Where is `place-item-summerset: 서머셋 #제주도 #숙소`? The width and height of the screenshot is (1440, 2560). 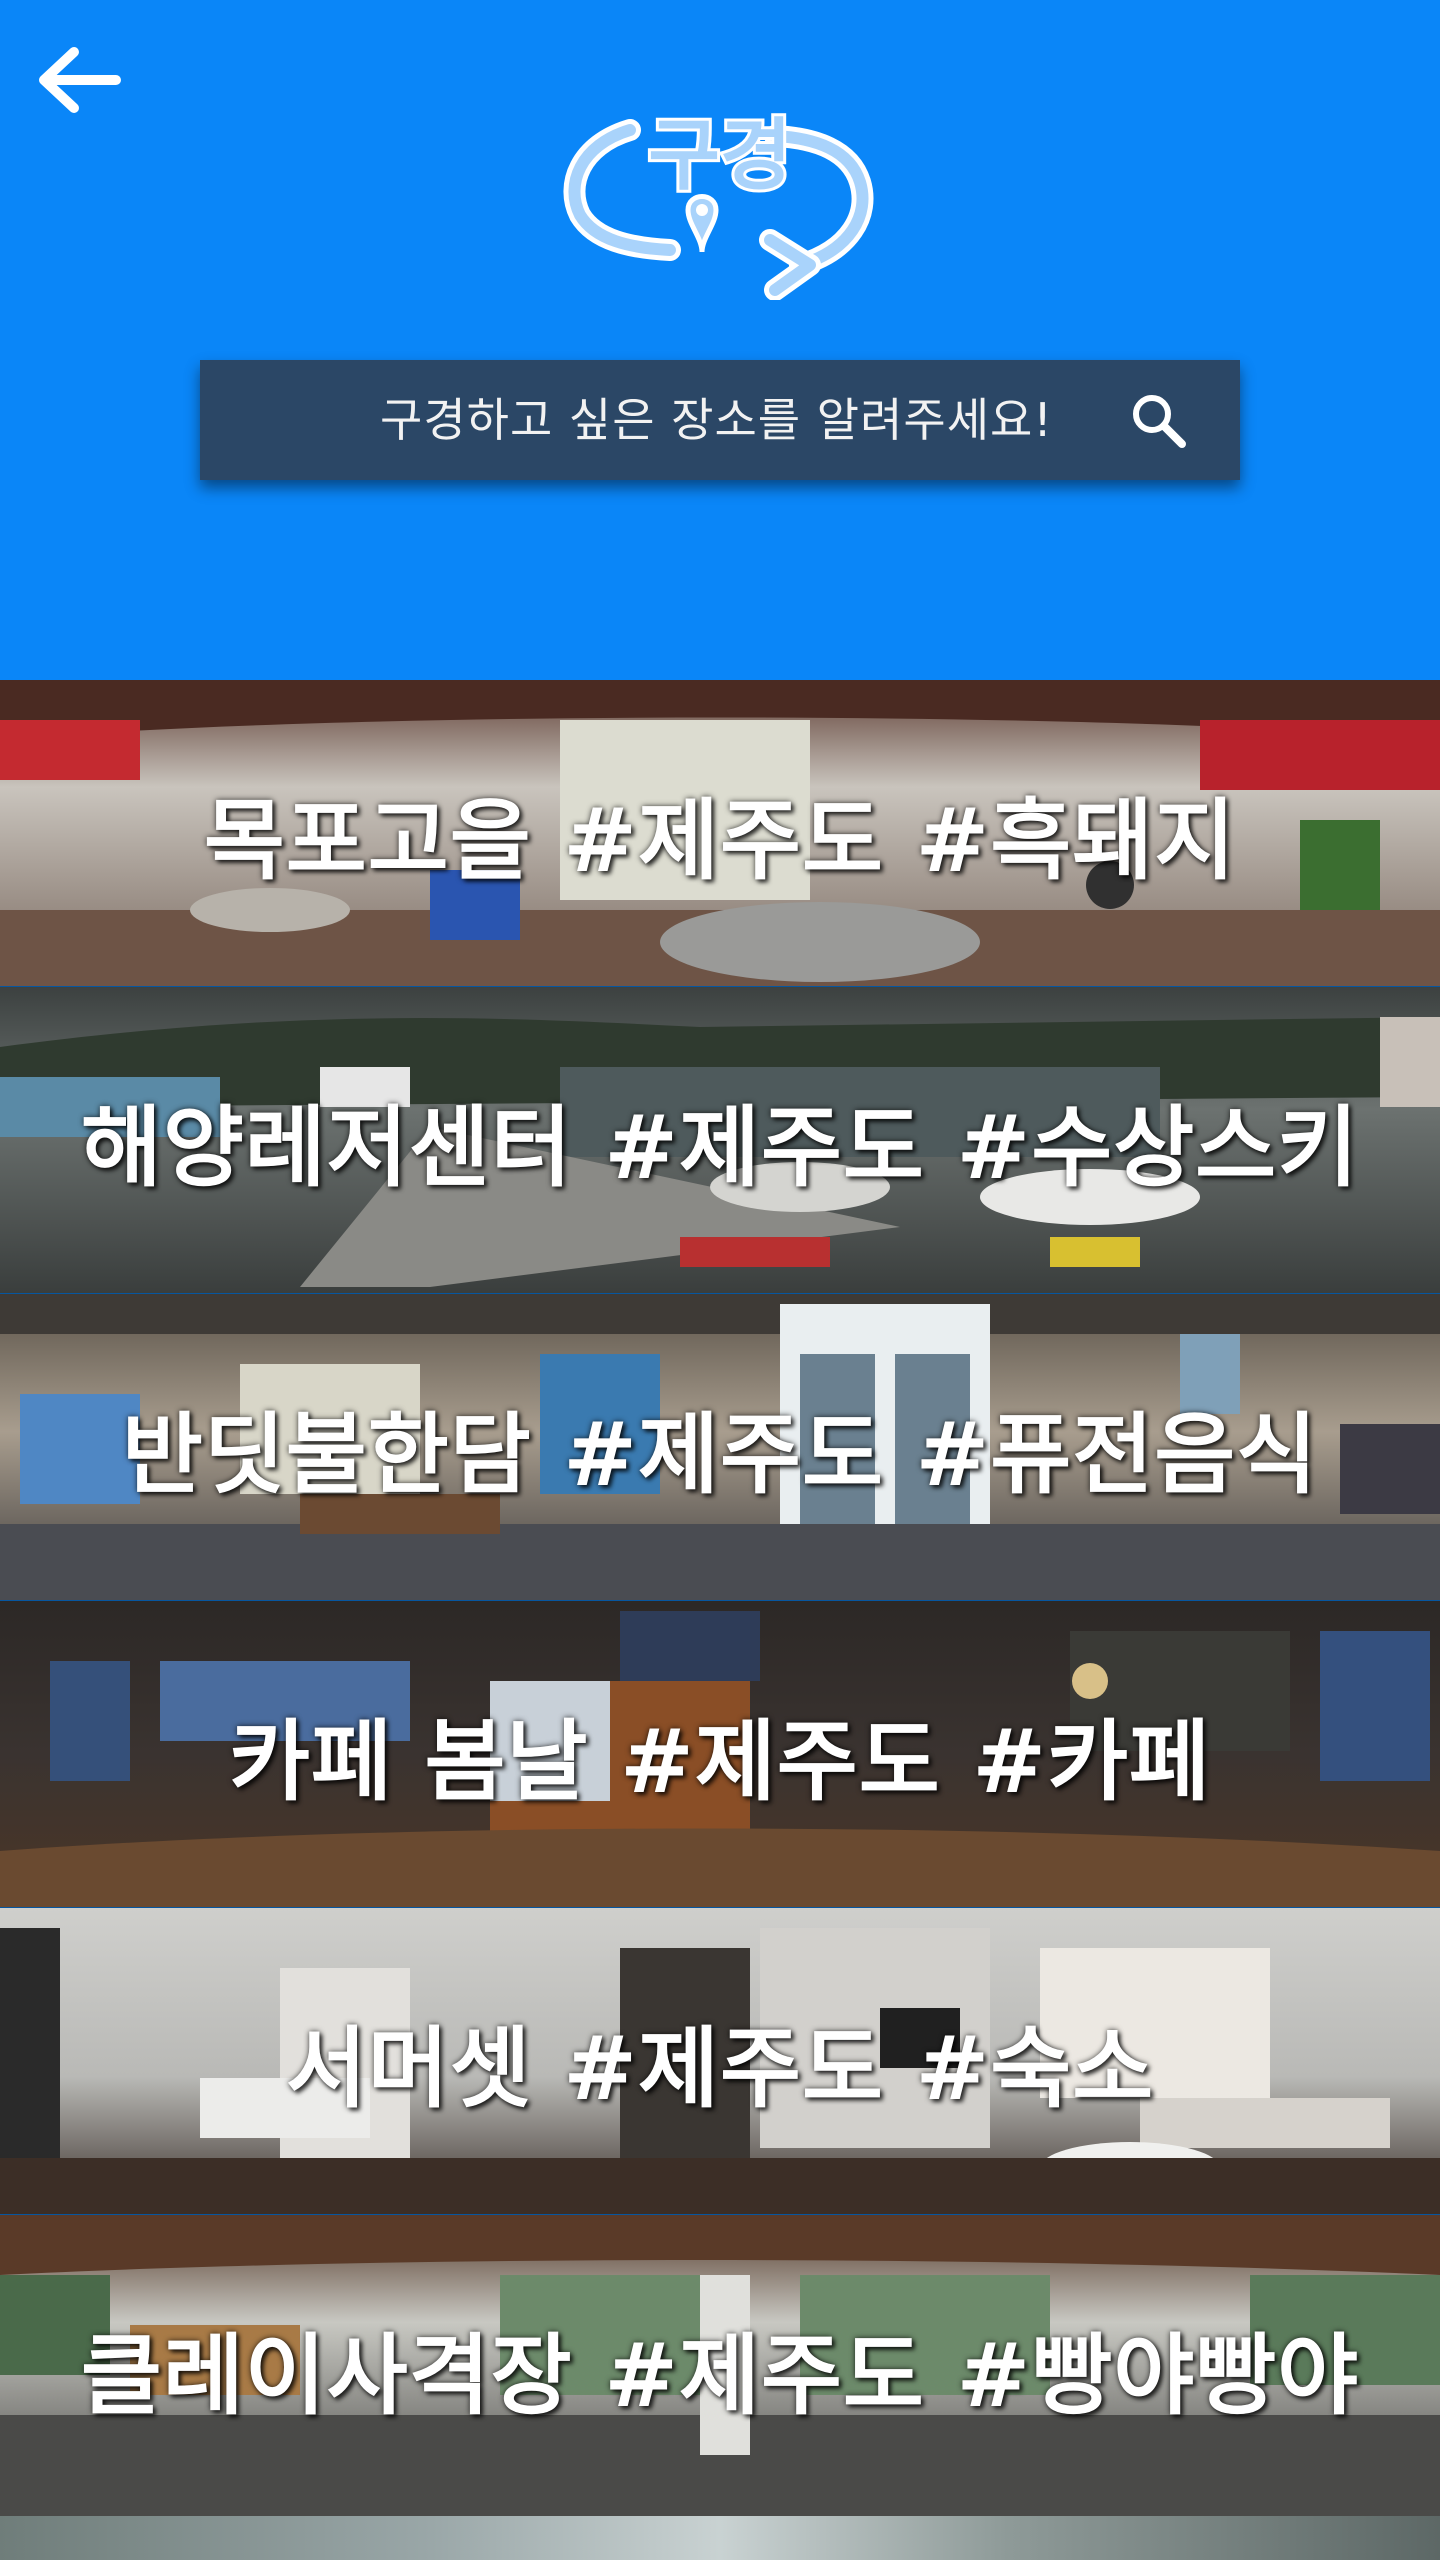 place-item-summerset: 서머셋 #제주도 #숙소 is located at coordinates (720, 2061).